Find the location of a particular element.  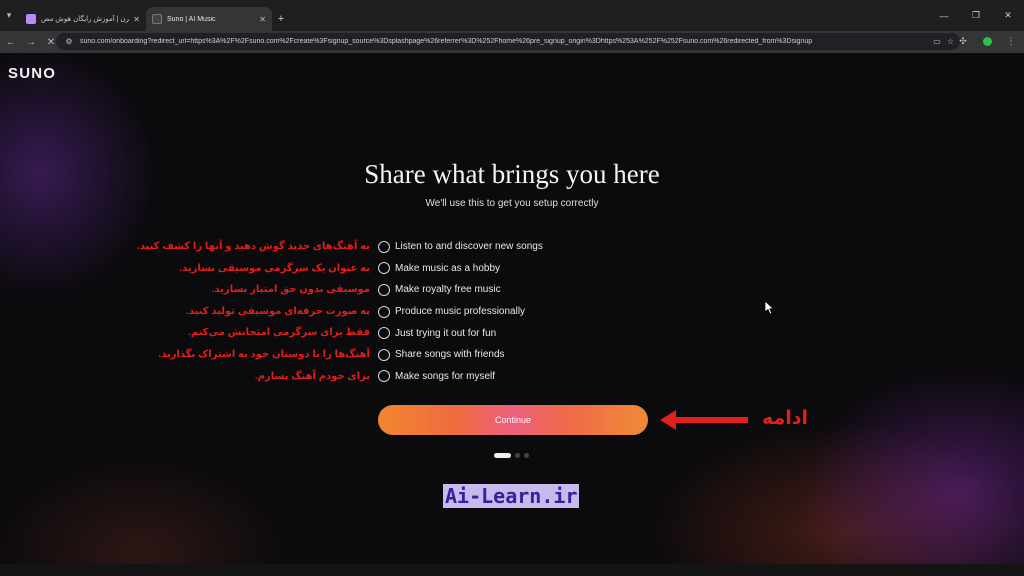

option-royalty-free: Make royalty free music is located at coordinates (460, 290).